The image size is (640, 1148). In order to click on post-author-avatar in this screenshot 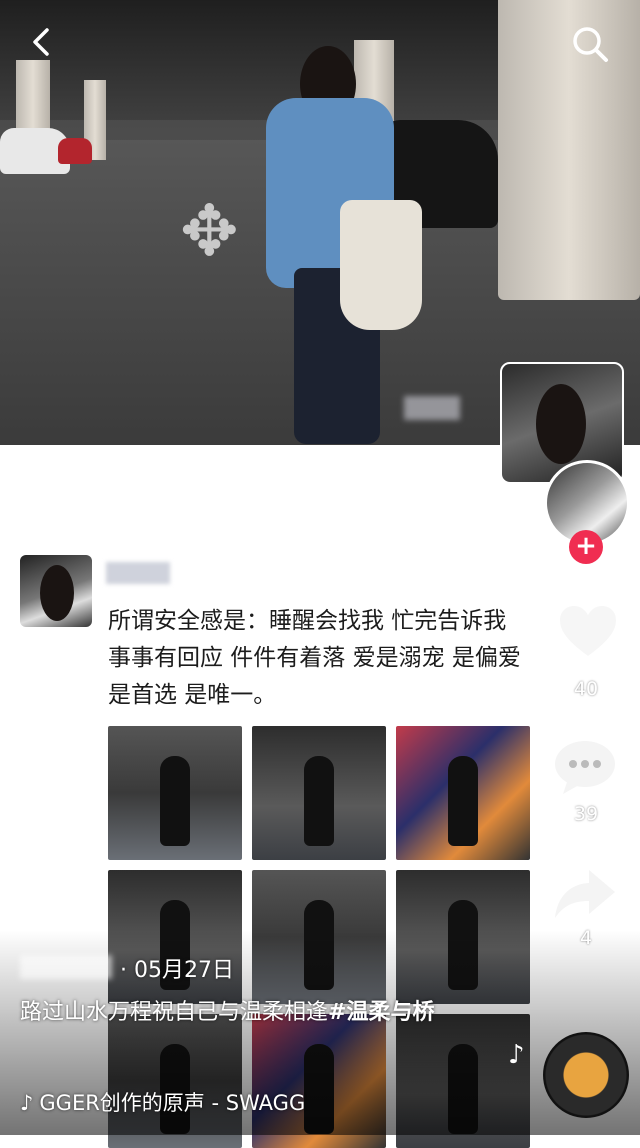, I will do `click(56, 591)`.